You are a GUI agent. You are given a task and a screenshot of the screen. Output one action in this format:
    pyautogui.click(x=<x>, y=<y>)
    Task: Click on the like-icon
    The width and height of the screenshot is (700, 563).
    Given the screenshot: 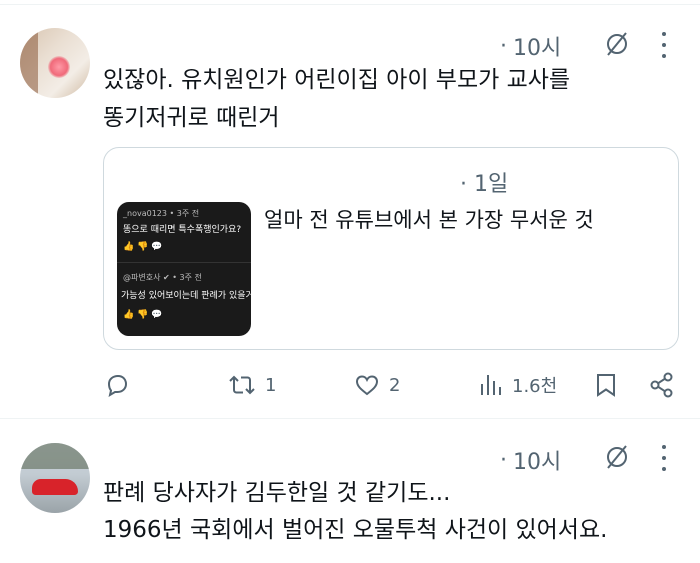 What is the action you would take?
    pyautogui.click(x=367, y=385)
    